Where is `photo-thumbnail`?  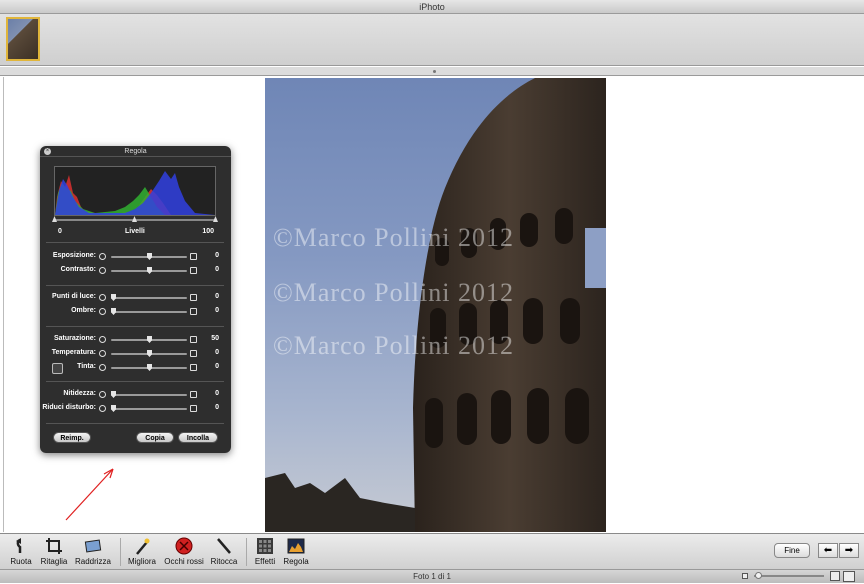 photo-thumbnail is located at coordinates (23, 39).